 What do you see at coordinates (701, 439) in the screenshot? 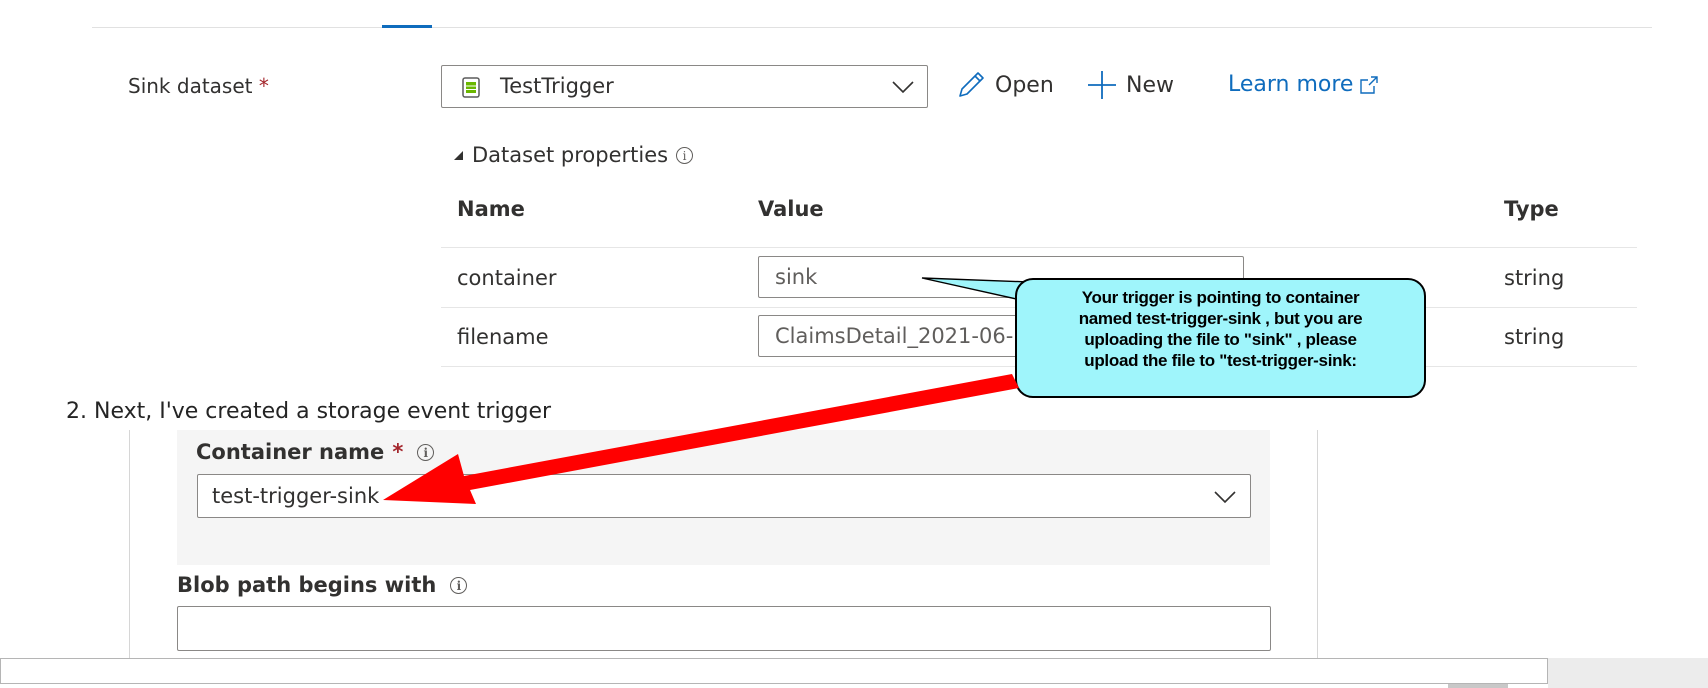
I see `annotation-arrow` at bounding box center [701, 439].